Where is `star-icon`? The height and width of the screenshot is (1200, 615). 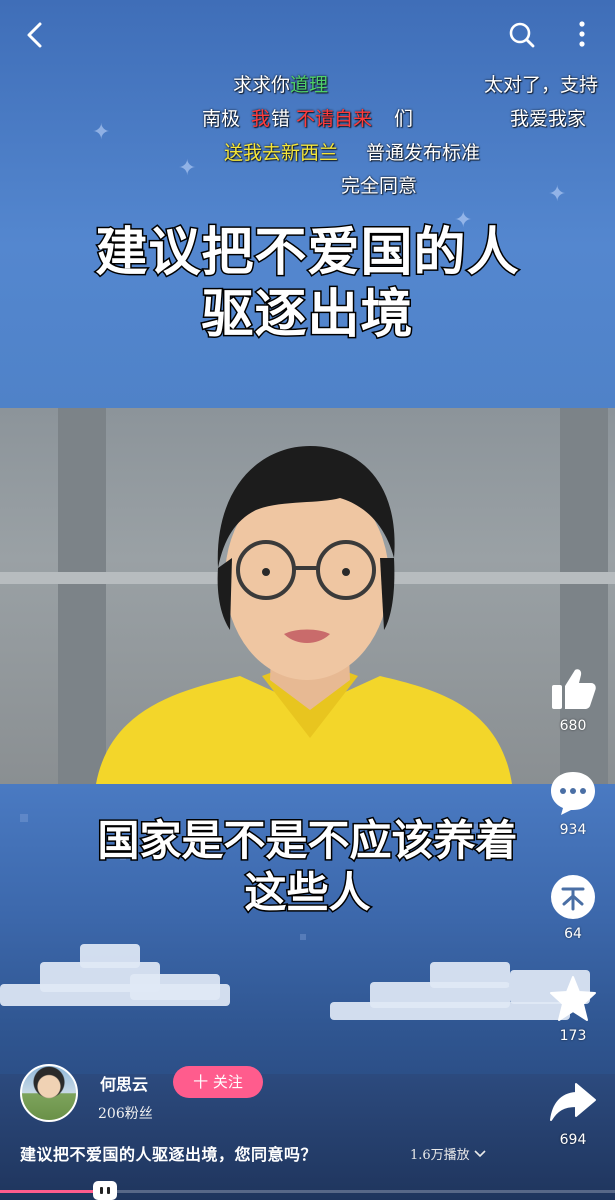 star-icon is located at coordinates (573, 998).